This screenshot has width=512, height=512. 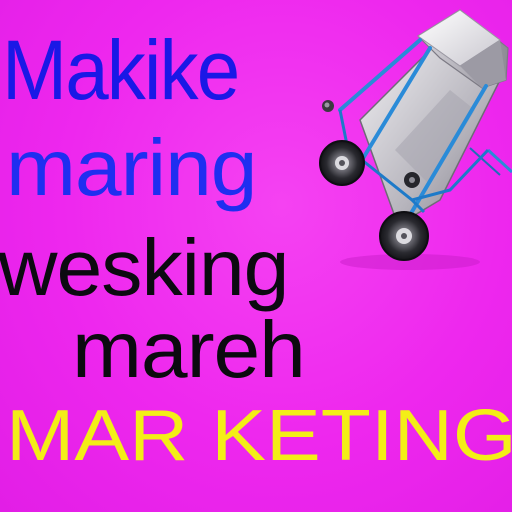 I want to click on headline-line-1: Makike, so click(x=121, y=70).